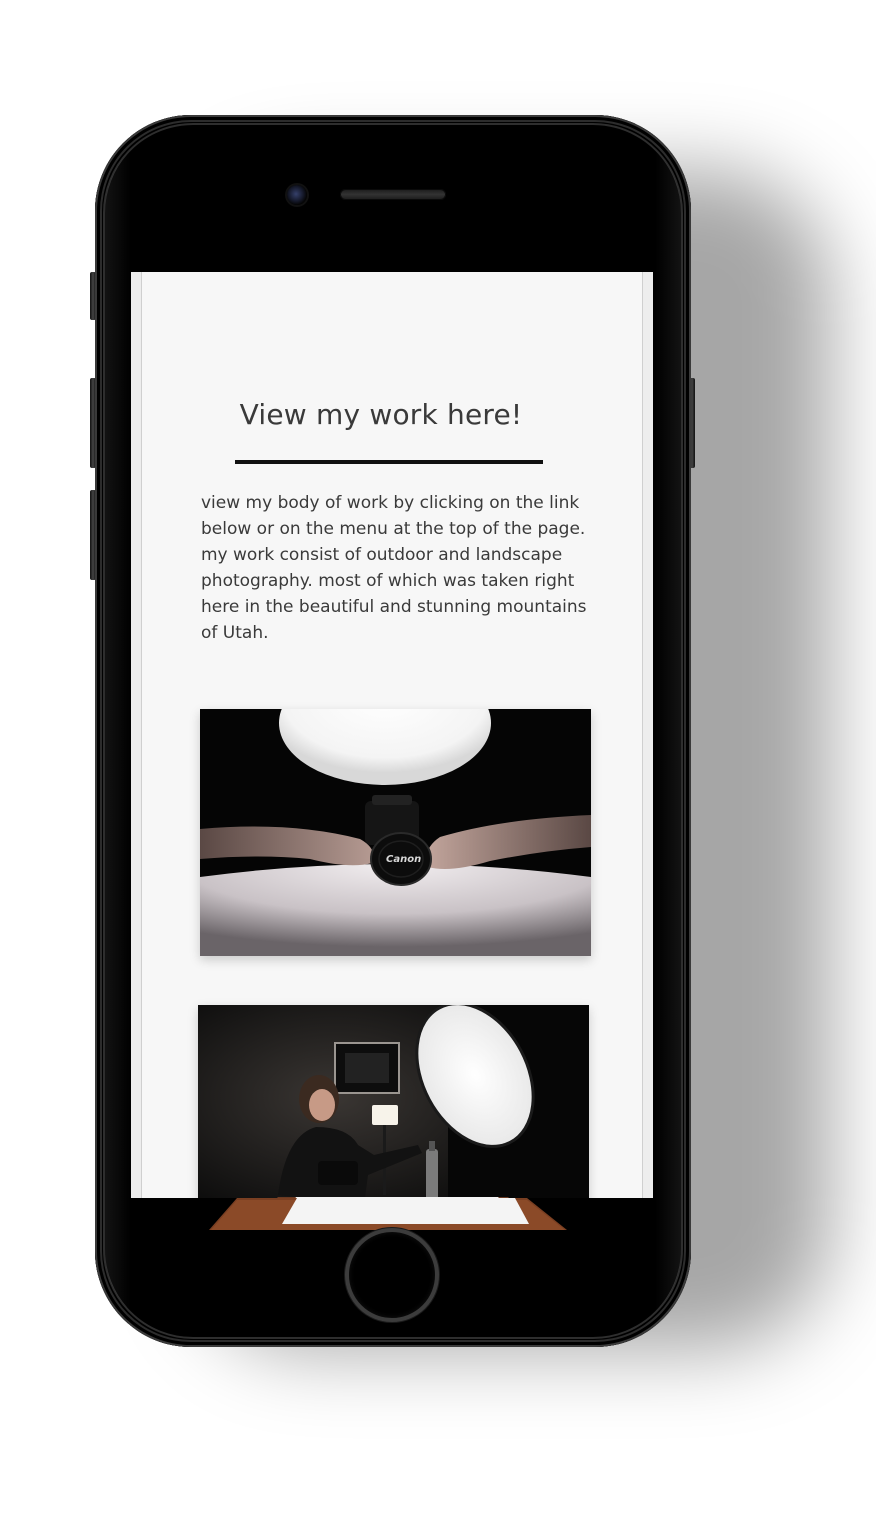 Image resolution: width=876 pixels, height=1519 pixels. Describe the element at coordinates (403, 859) in the screenshot. I see `lens-cap-label: Canon` at that location.